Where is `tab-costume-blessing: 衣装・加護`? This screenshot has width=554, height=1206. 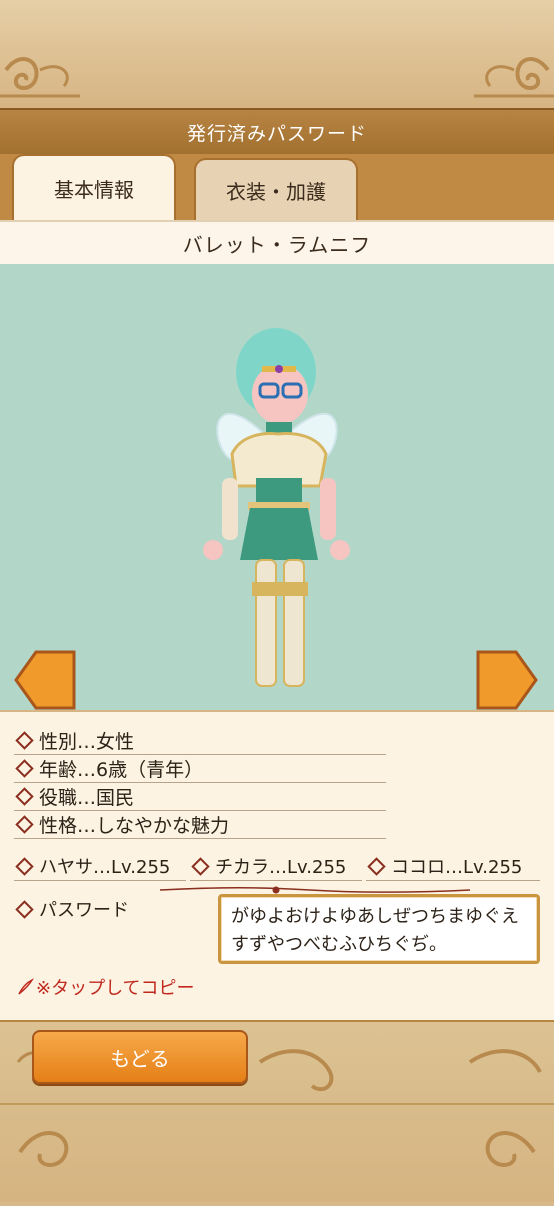 tab-costume-blessing: 衣装・加護 is located at coordinates (276, 189).